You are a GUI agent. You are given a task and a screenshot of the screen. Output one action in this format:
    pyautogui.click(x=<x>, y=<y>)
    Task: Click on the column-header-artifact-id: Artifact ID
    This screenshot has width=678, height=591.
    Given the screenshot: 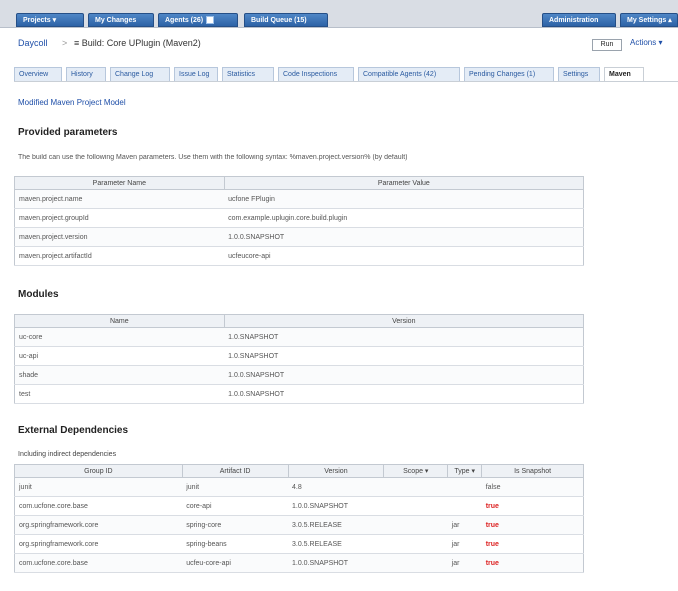 What is the action you would take?
    pyautogui.click(x=235, y=471)
    